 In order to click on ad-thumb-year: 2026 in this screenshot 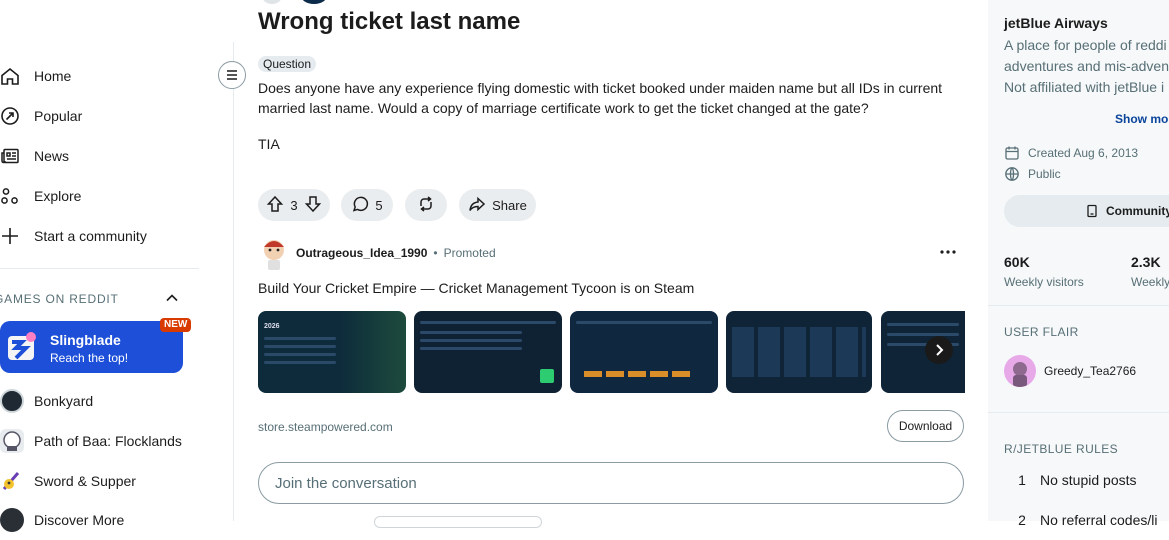, I will do `click(272, 326)`.